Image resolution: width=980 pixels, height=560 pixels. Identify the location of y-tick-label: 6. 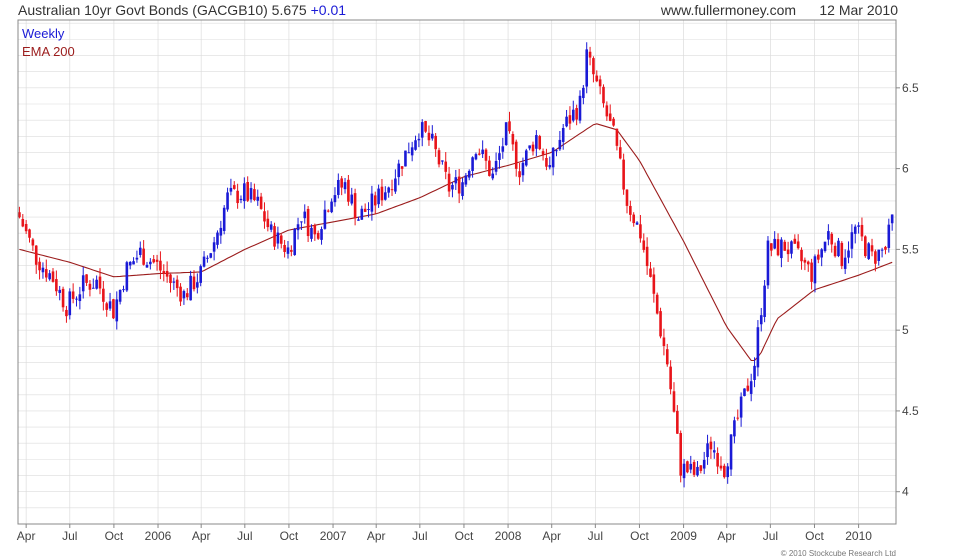
(905, 169).